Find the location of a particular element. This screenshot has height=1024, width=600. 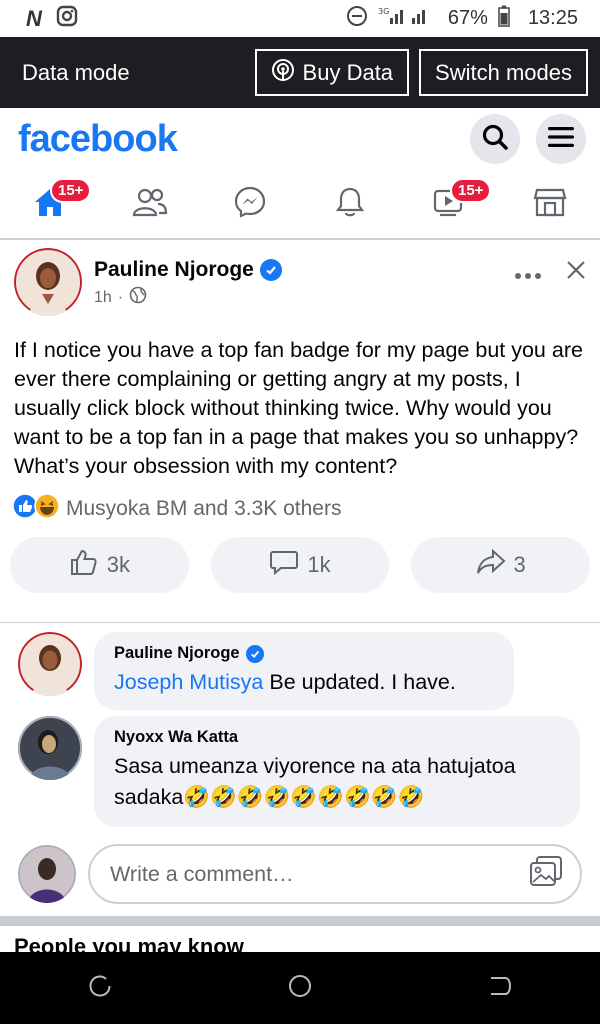

watch-badge: 15+ is located at coordinates (471, 190).